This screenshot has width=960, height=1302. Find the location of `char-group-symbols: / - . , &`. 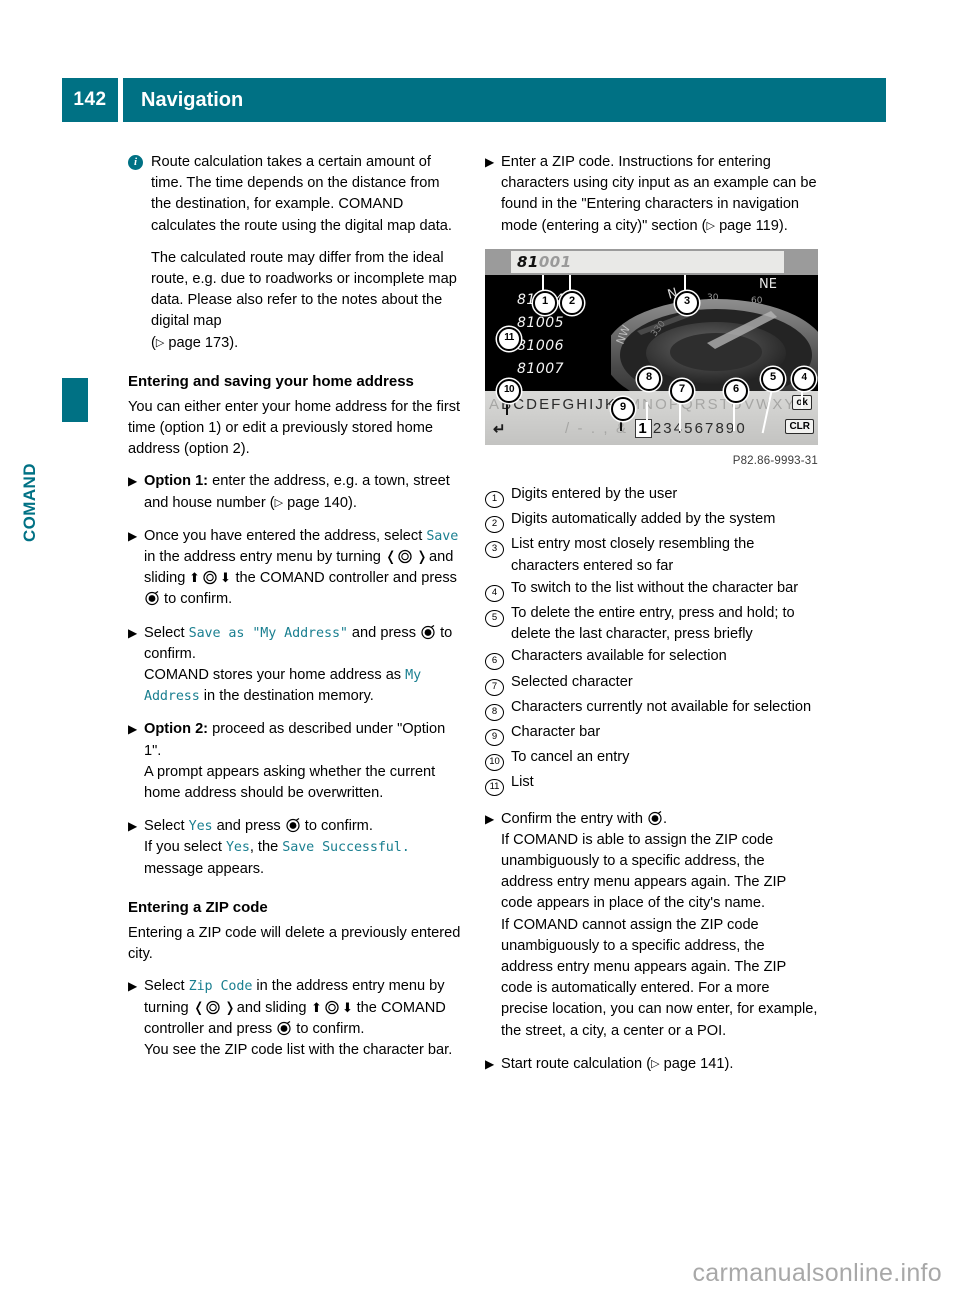

char-group-symbols: / - . , & is located at coordinates (596, 428).